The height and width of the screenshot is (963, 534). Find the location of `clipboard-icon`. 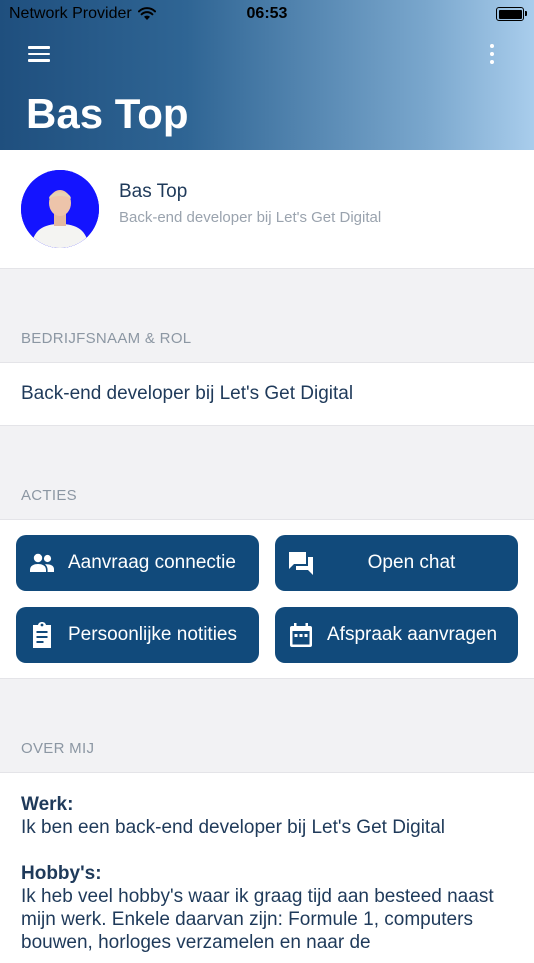

clipboard-icon is located at coordinates (42, 635).